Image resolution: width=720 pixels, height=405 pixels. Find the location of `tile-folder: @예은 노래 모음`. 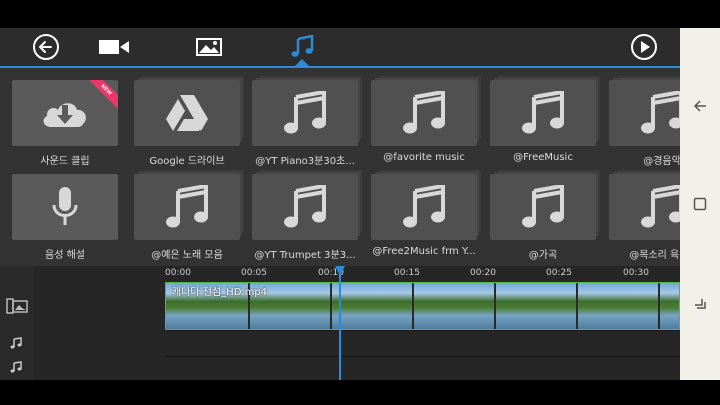

tile-folder: @예은 노래 모음 is located at coordinates (193, 217).